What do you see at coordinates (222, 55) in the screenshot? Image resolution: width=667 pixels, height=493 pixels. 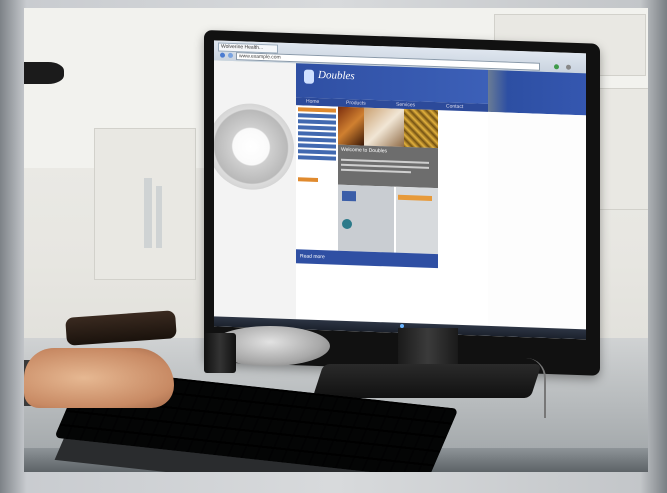 I see `back-icon` at bounding box center [222, 55].